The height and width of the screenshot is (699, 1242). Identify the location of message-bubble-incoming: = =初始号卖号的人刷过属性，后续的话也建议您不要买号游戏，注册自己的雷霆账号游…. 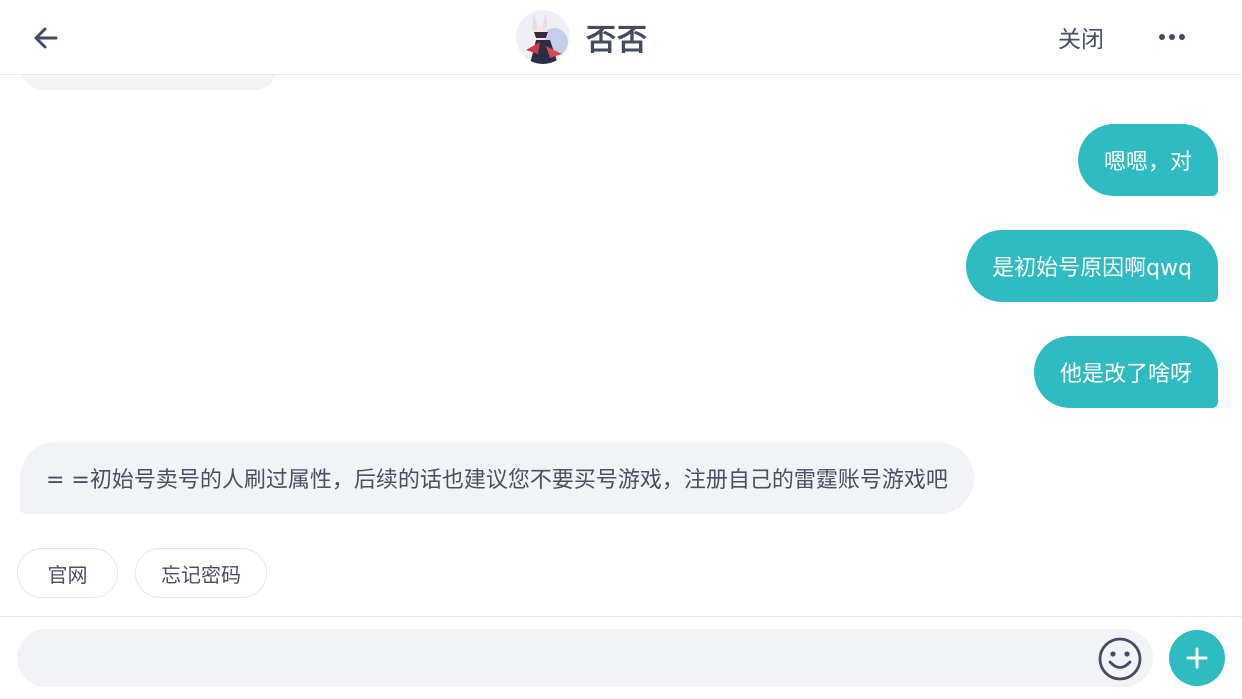
(497, 478).